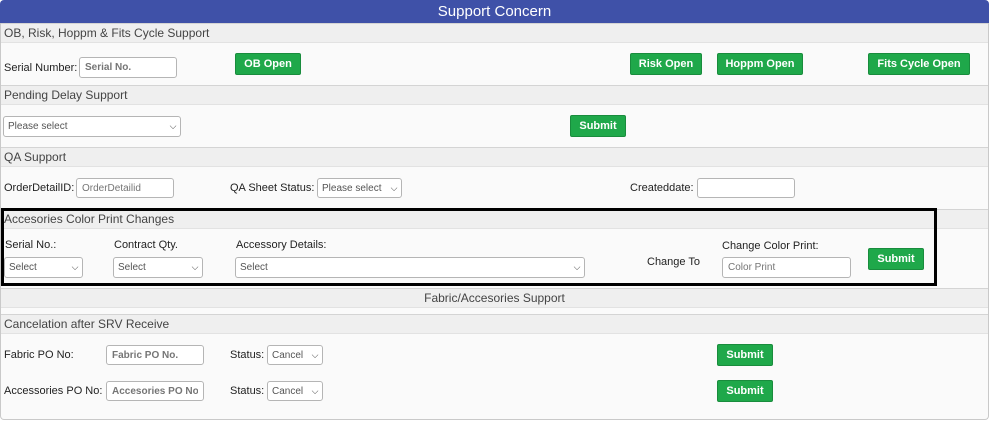  Describe the element at coordinates (494, 157) in the screenshot. I see `section-header-qa: QA Support` at that location.